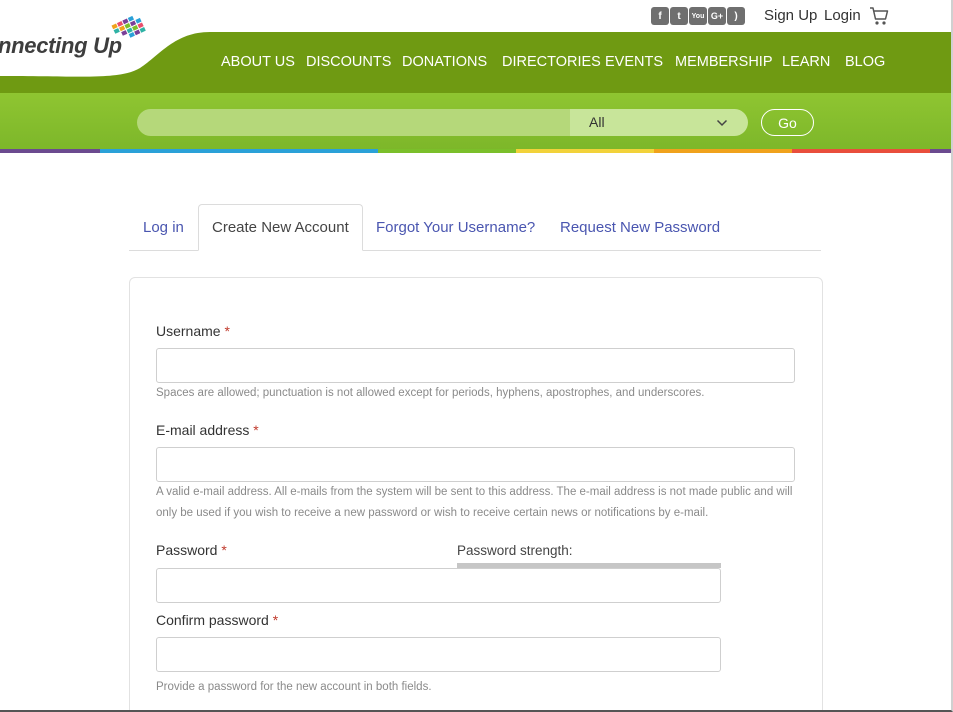 The height and width of the screenshot is (712, 953). Describe the element at coordinates (724, 62) in the screenshot. I see `nav-membership: MEMBERSHIP` at that location.